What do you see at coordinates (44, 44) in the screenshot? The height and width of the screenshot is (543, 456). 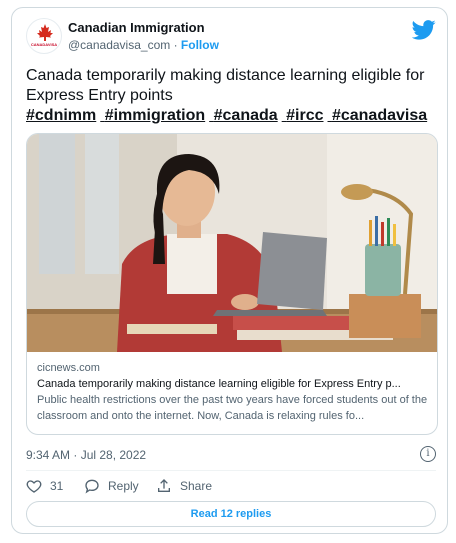 I see `avatar-text: CANADAVISA` at bounding box center [44, 44].